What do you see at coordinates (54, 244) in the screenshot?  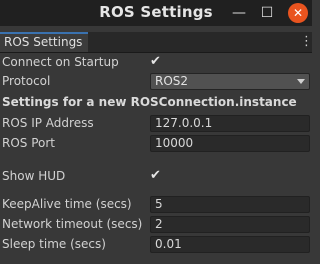 I see `sleep-time-label: Sleep time (secs)` at bounding box center [54, 244].